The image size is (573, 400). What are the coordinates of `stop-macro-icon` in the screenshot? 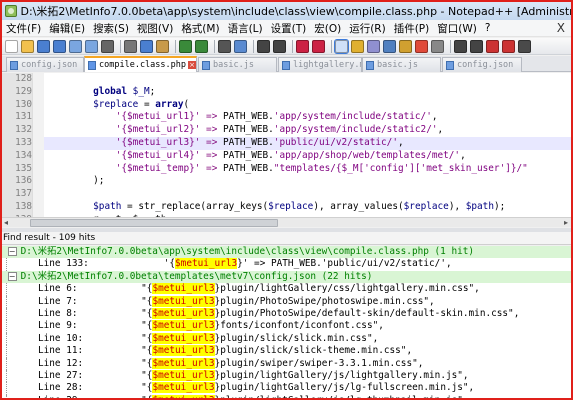 It's located at (476, 46).